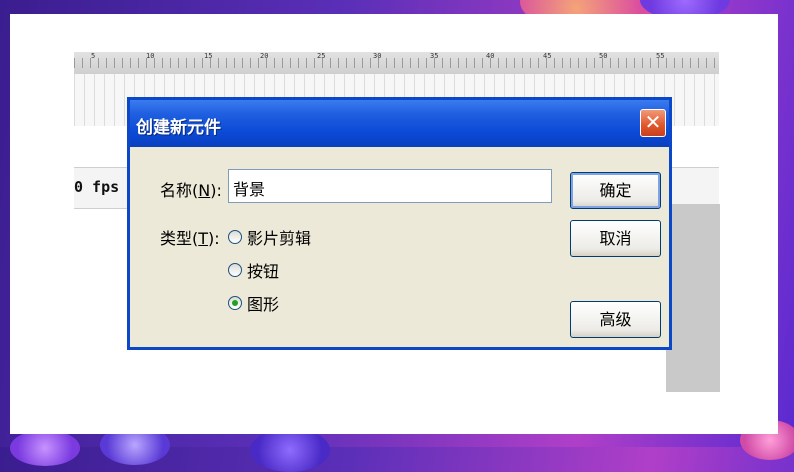 Image resolution: width=794 pixels, height=472 pixels. What do you see at coordinates (178, 128) in the screenshot?
I see `dialog-title: 创建新元件` at bounding box center [178, 128].